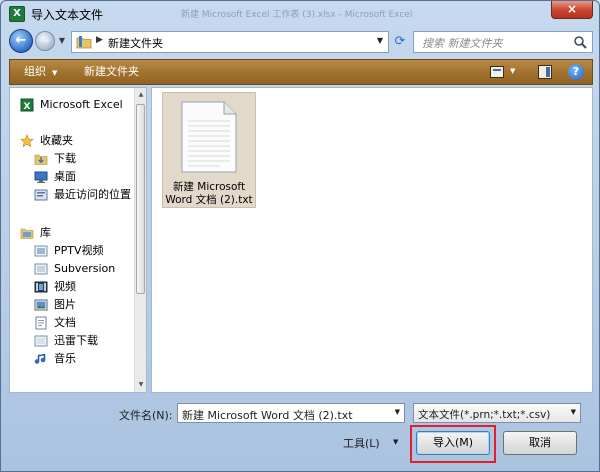 This screenshot has width=600, height=472. I want to click on new-folder-button: 新建文件夹, so click(111, 72).